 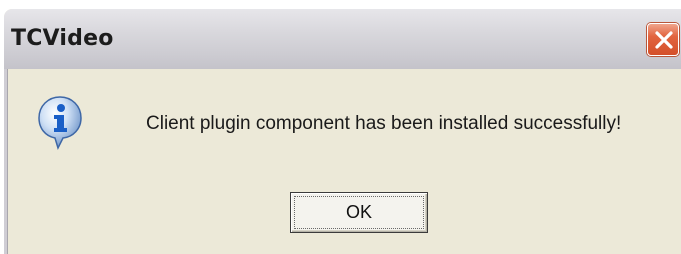 I want to click on close-button, so click(x=663, y=39).